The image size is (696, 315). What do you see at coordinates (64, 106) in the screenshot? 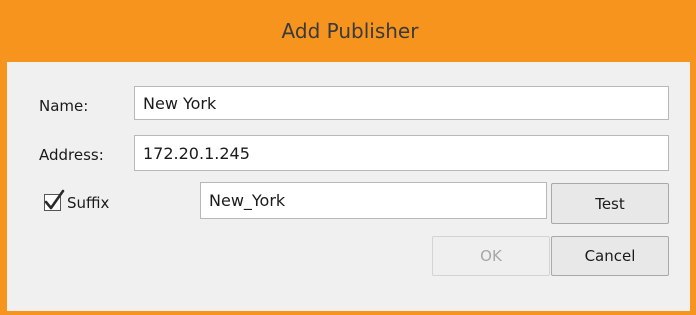
I see `name-label: Name:` at bounding box center [64, 106].